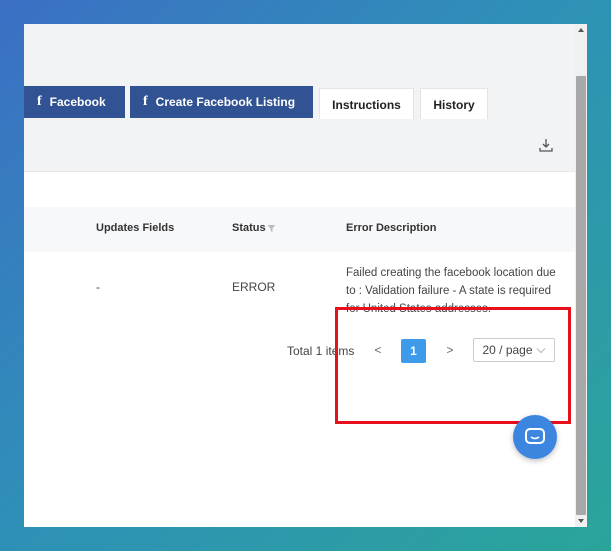 The image size is (611, 551). I want to click on chat-button, so click(535, 437).